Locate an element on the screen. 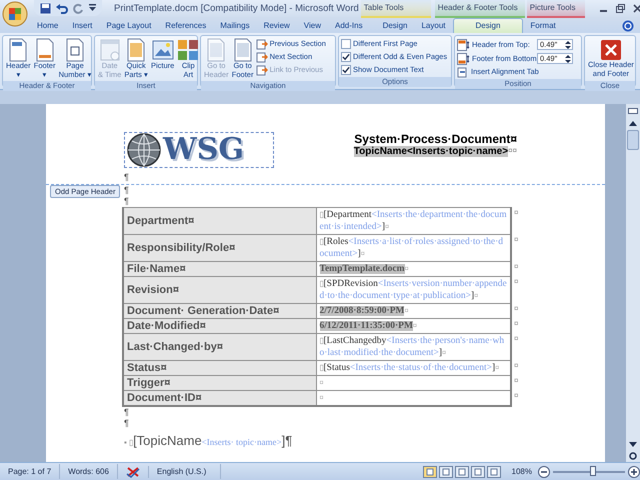 The height and width of the screenshot is (480, 640). clipart-icon is located at coordinates (188, 50).